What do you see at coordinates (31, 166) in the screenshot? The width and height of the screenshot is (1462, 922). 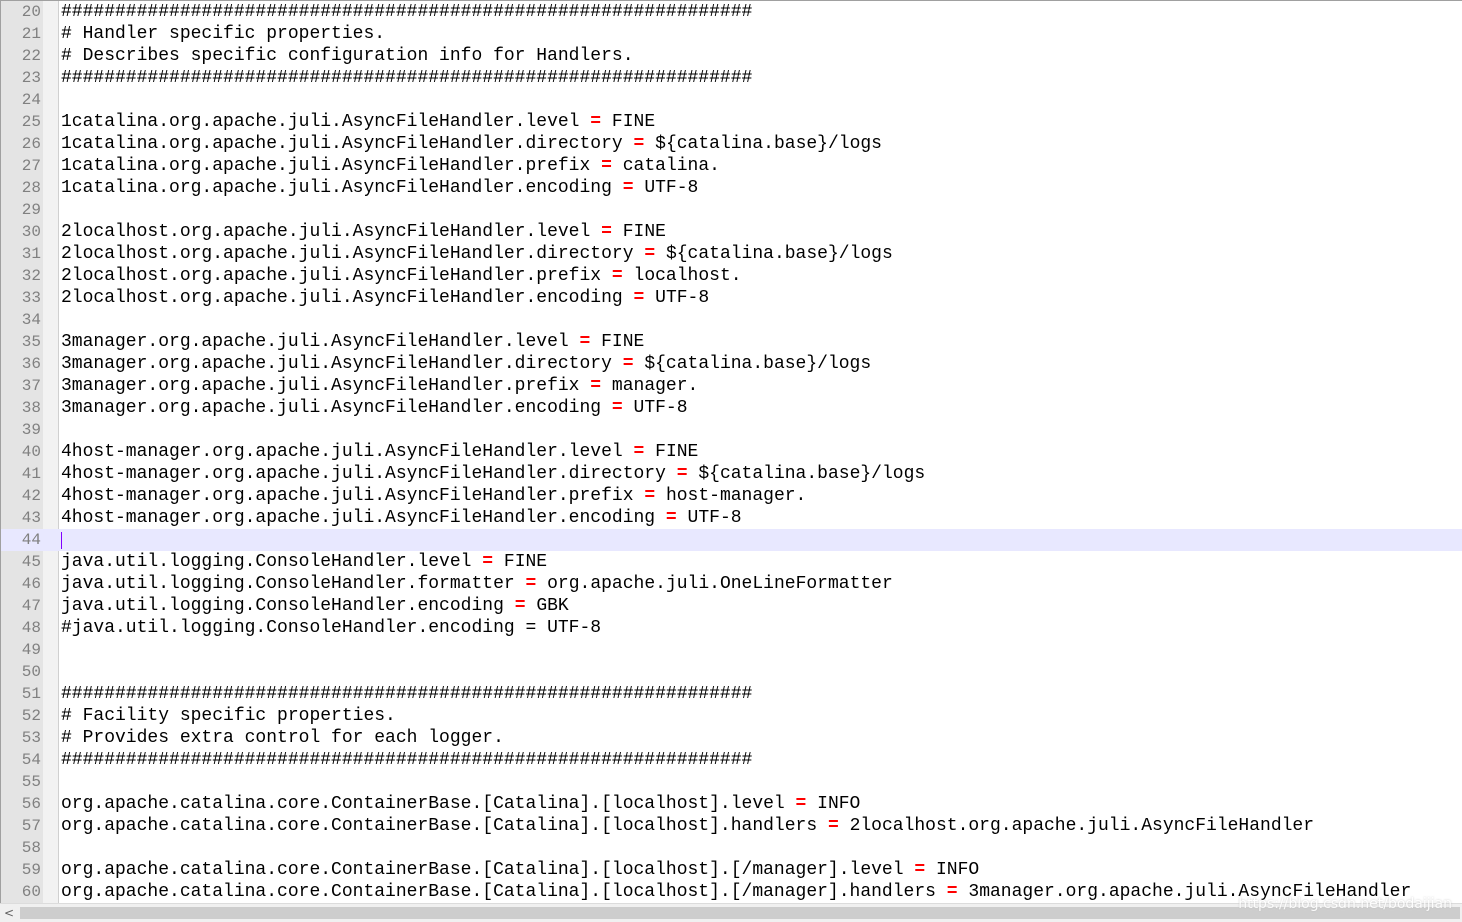 I see `line-number: 27` at bounding box center [31, 166].